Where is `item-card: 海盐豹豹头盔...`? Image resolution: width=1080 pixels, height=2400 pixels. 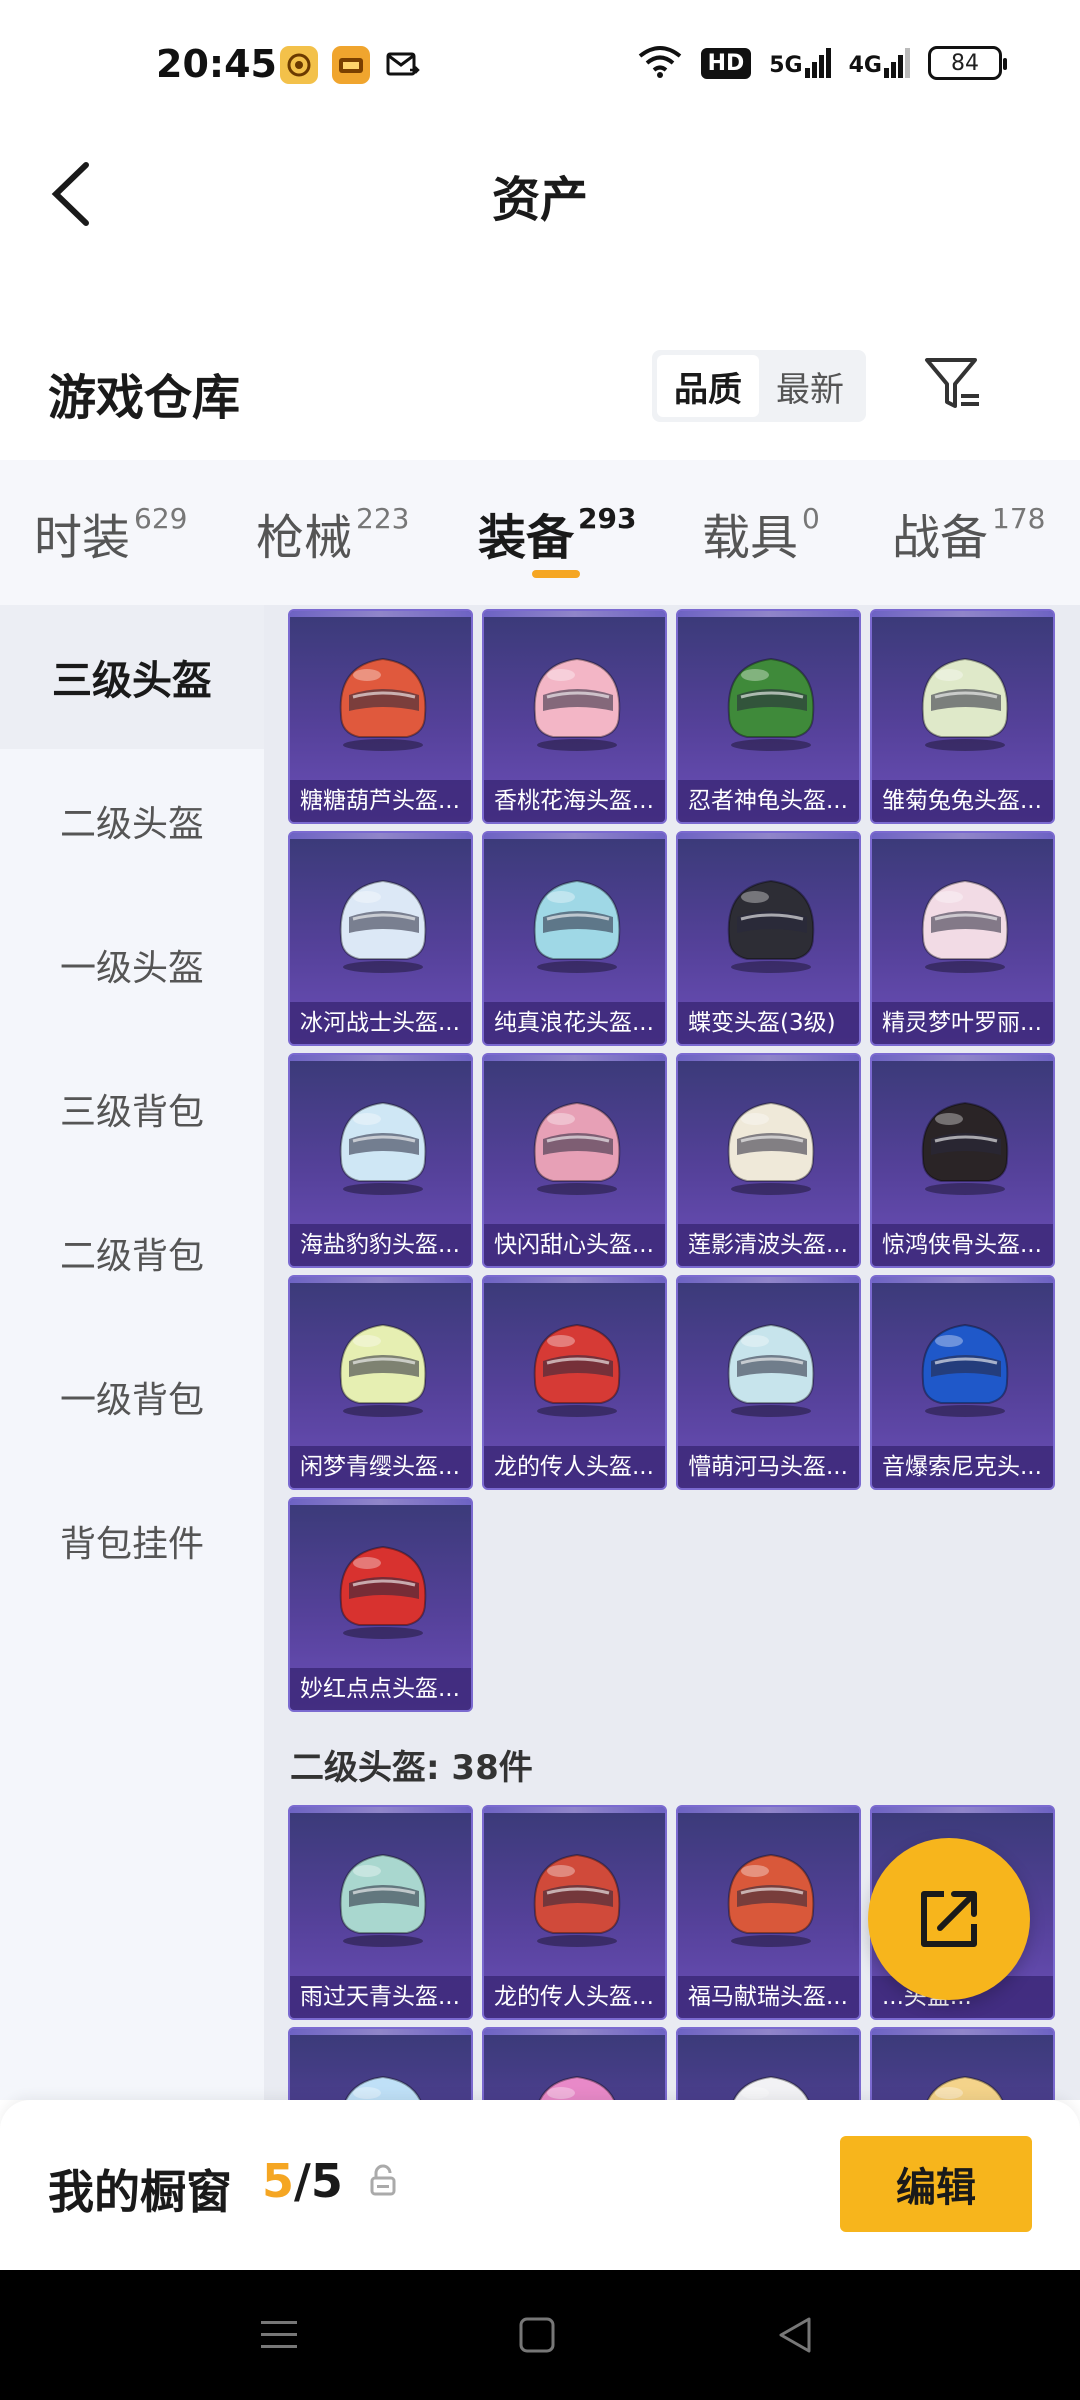 item-card: 海盐豹豹头盔... is located at coordinates (380, 1160).